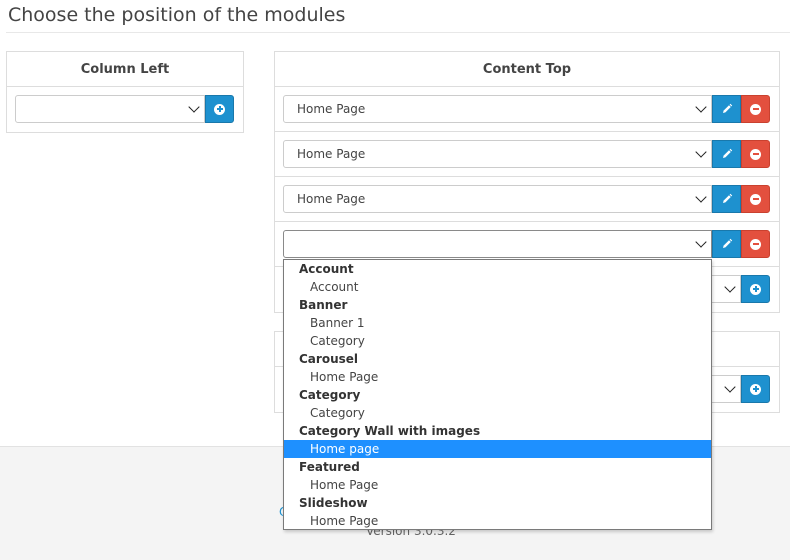  What do you see at coordinates (527, 69) in the screenshot?
I see `content-top-heading: Content Top` at bounding box center [527, 69].